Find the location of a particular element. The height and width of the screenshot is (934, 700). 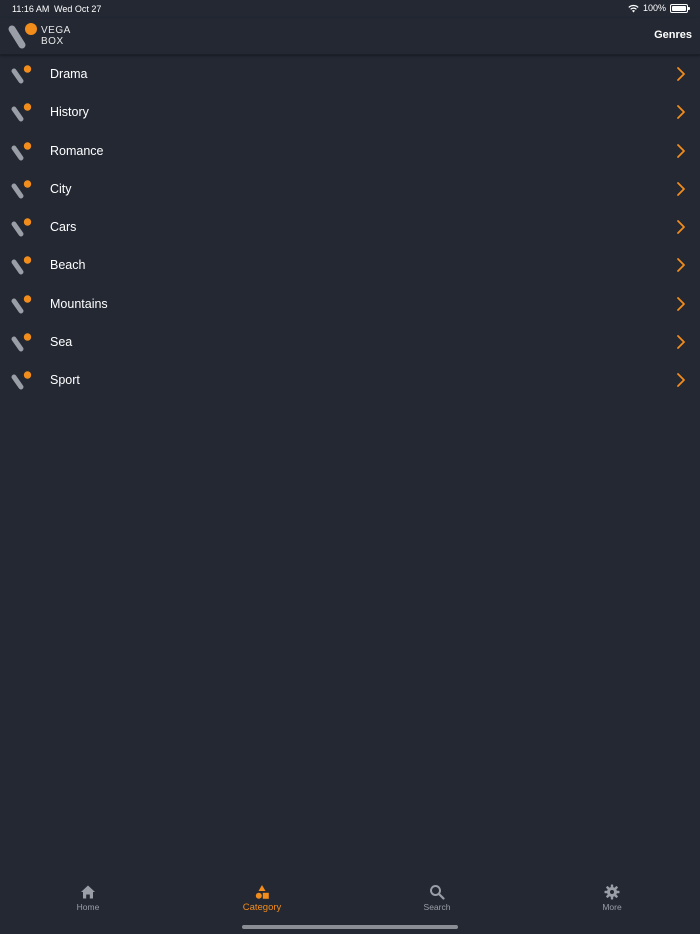

genre-row-sport: Sport is located at coordinates (350, 380).